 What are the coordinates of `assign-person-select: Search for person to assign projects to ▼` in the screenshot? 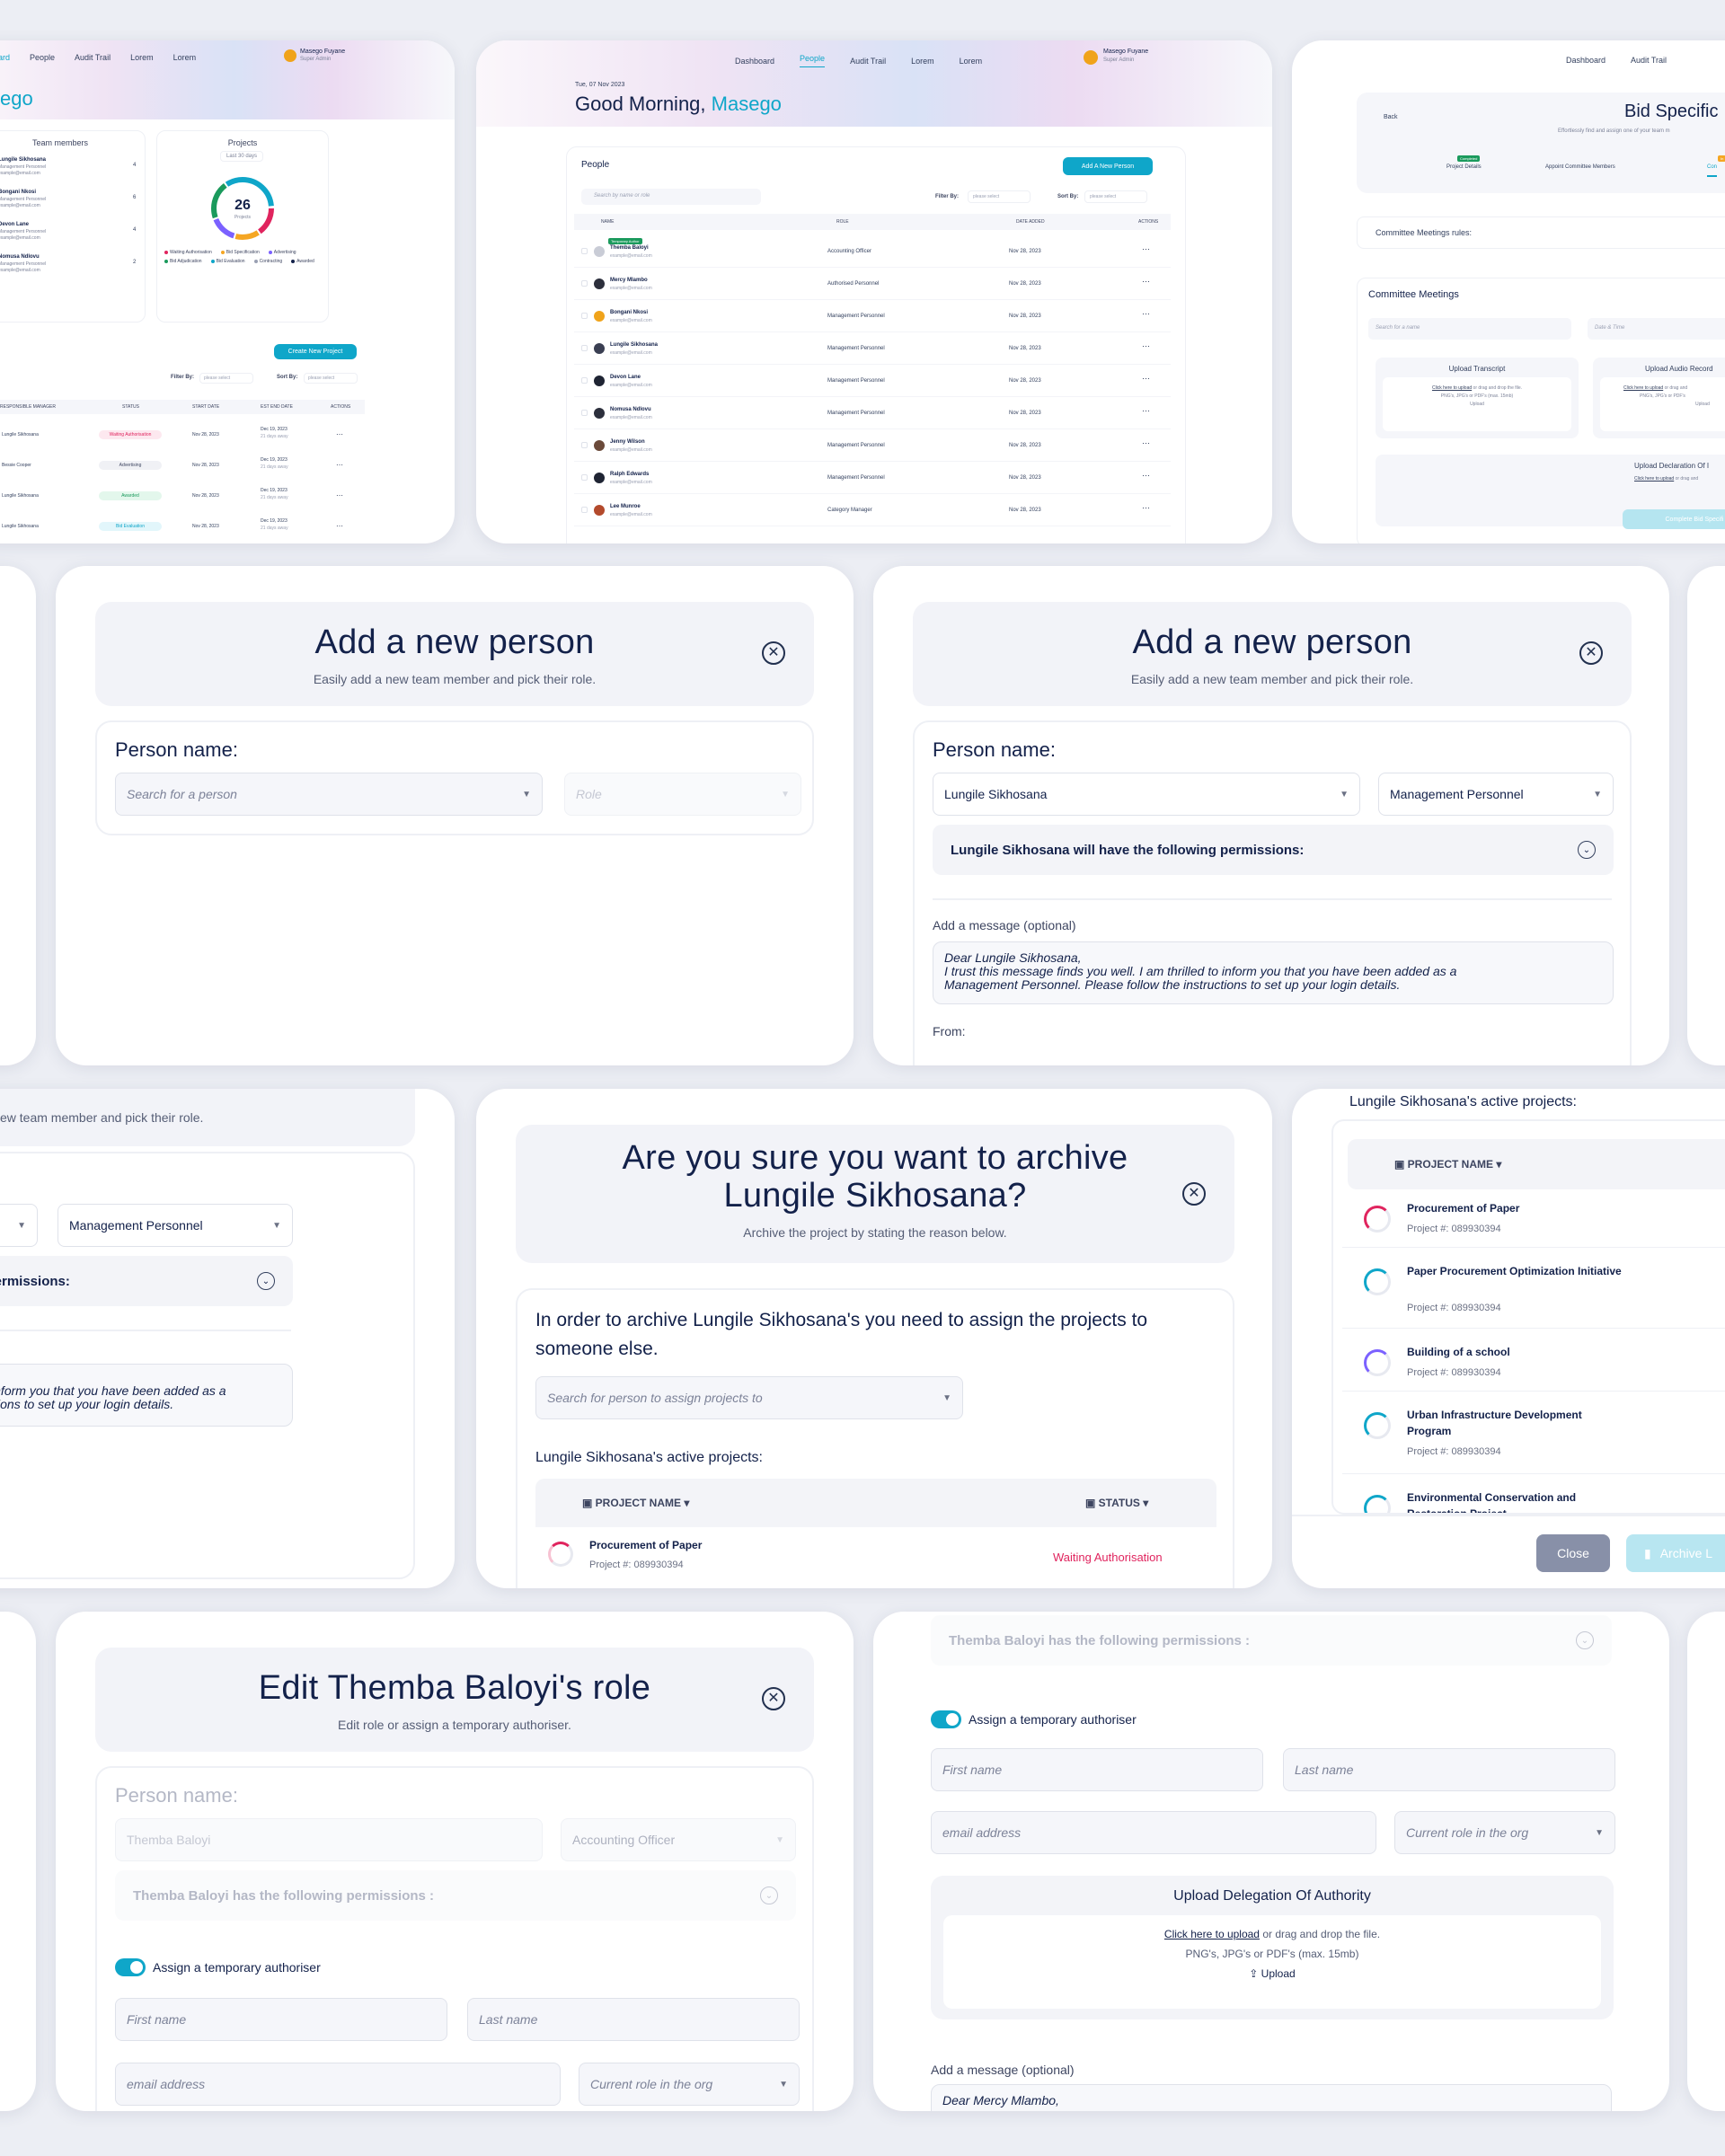 It's located at (749, 1398).